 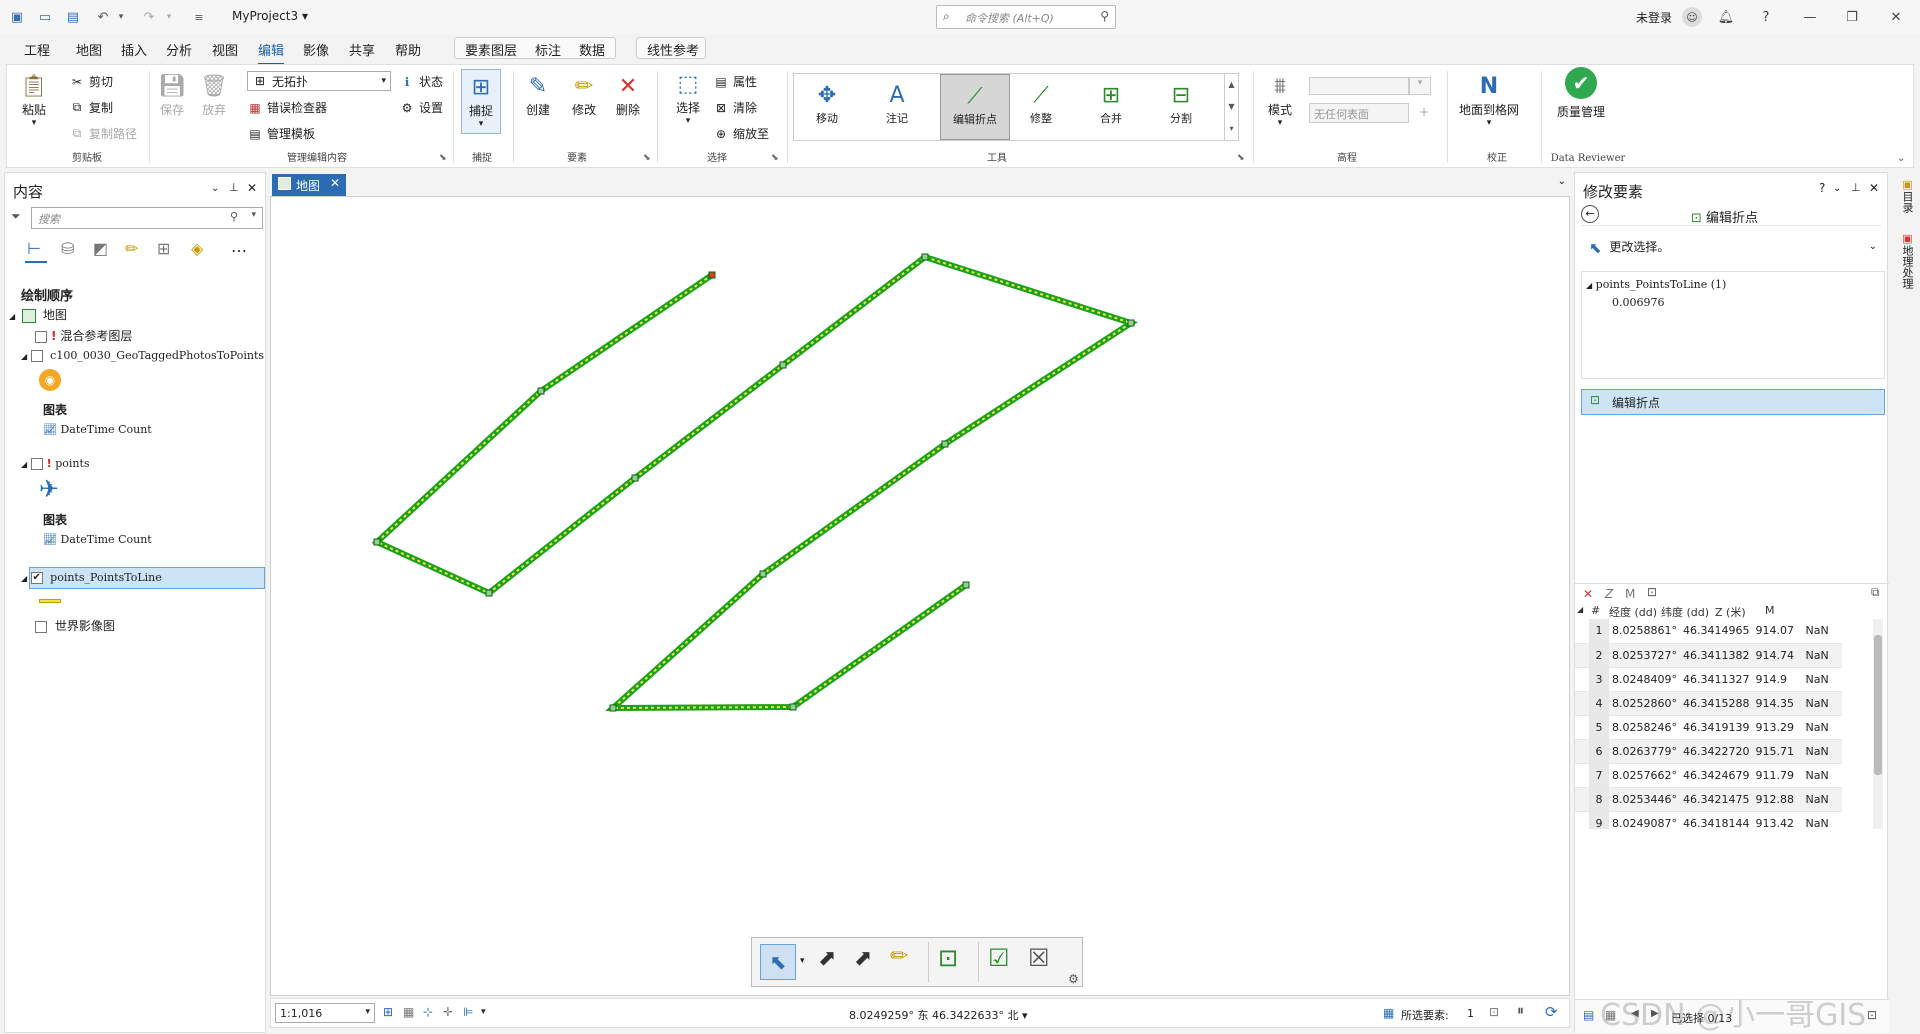 I want to click on table-row: 8 8.0253446° 46.3421475 912.88 NaN, so click(x=1709, y=799).